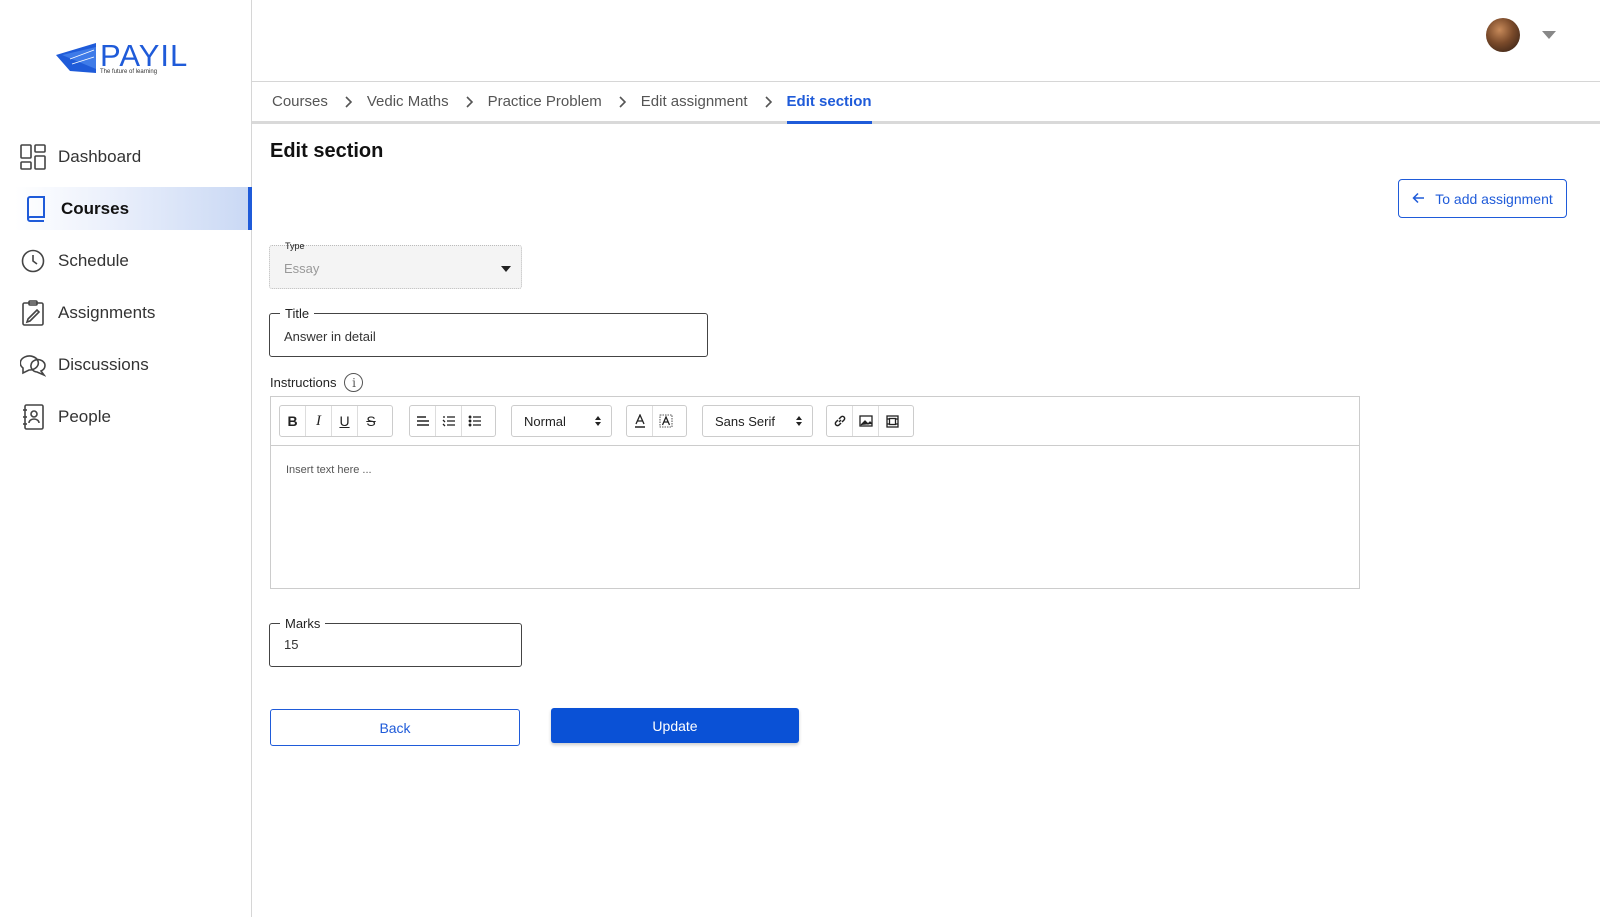  I want to click on sidebar-item-courses: Courses, so click(133, 208).